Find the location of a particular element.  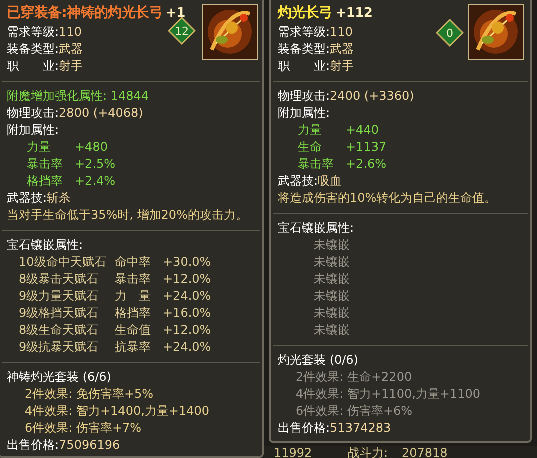

gem-name: 8级生命天赋石 is located at coordinates (59, 330).